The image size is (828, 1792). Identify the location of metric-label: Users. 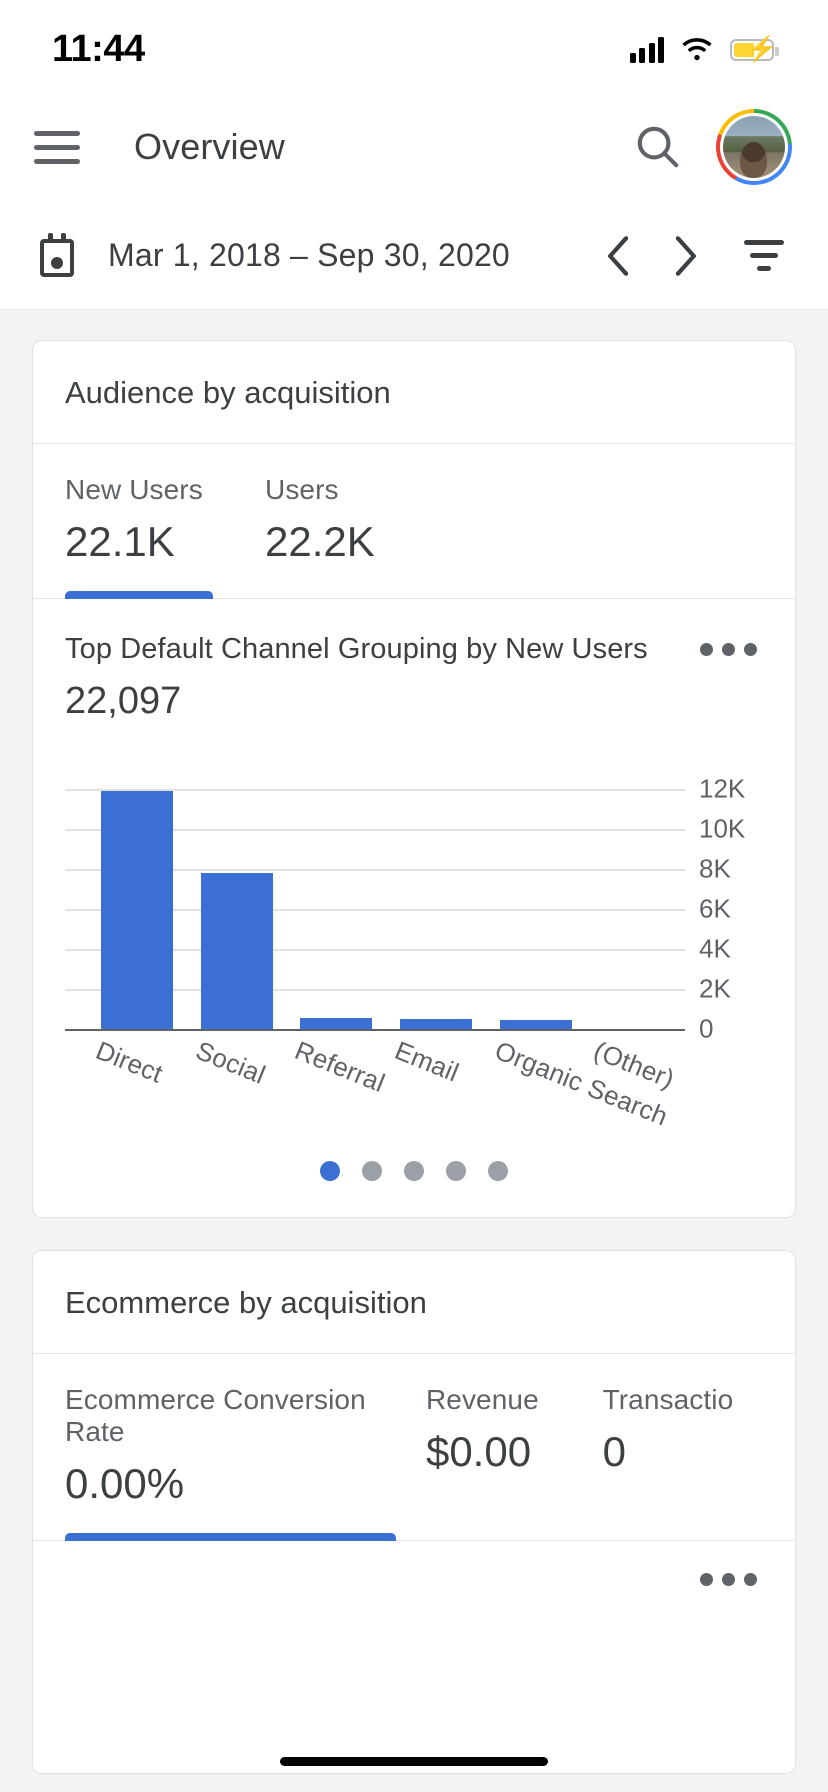
(302, 489).